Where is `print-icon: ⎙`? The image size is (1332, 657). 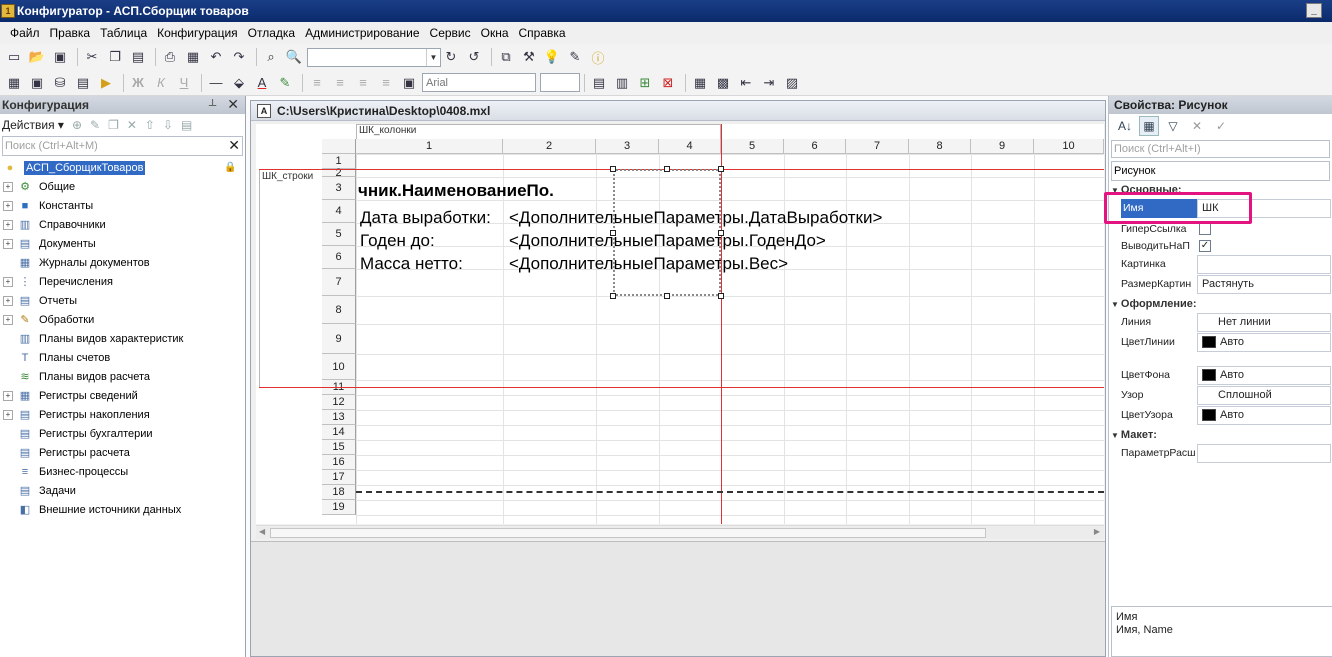
print-icon: ⎙ is located at coordinates (170, 57).